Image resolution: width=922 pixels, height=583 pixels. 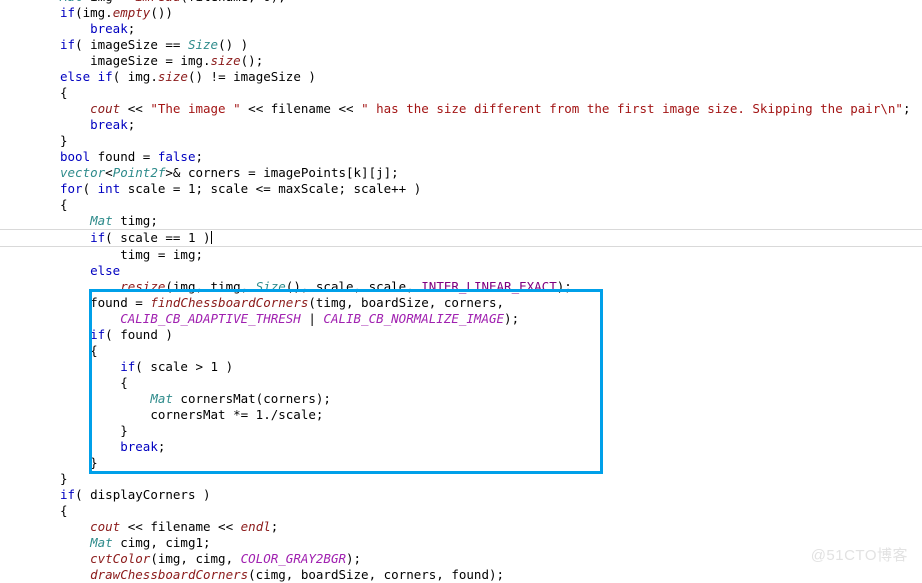 I want to click on code-token-plain: imageSize = img., so click(x=150, y=60).